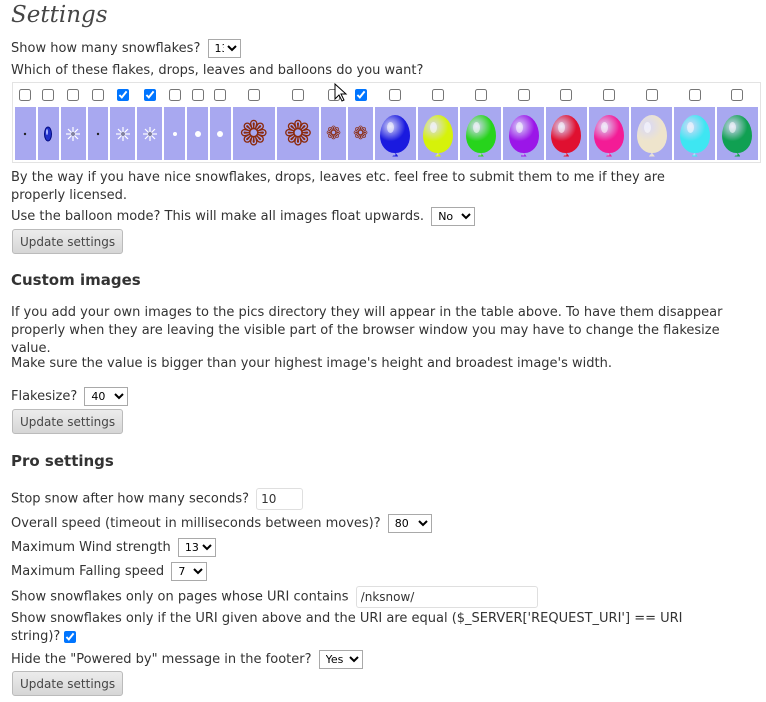 This screenshot has width=766, height=702. Describe the element at coordinates (76, 280) in the screenshot. I see `custom-images-heading: Custom images` at that location.